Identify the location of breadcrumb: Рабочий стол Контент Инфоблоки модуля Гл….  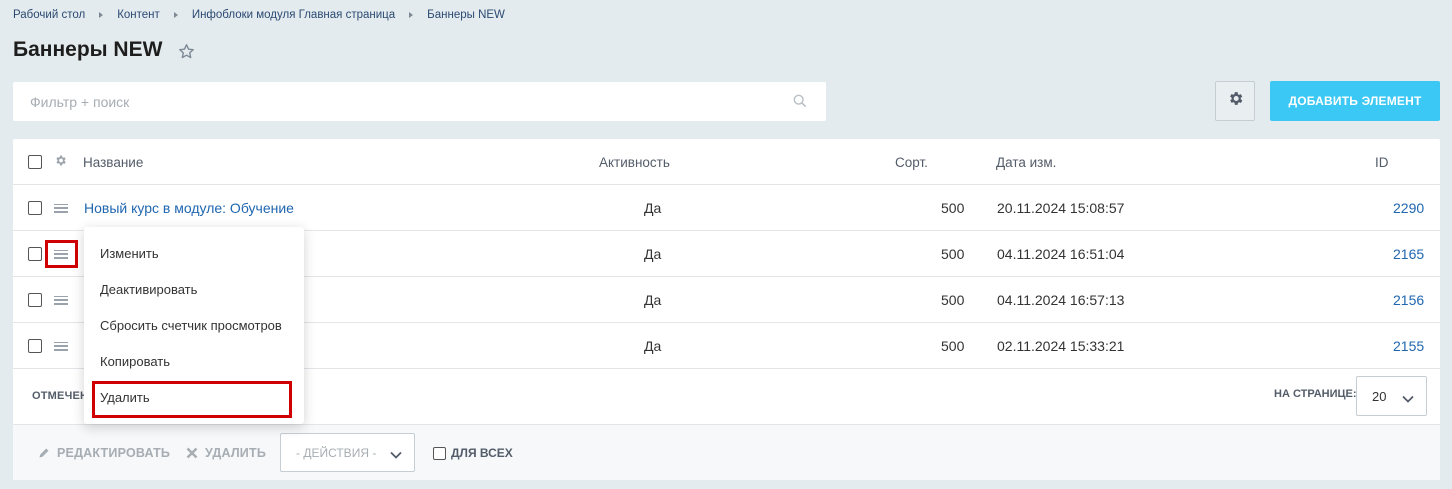
(259, 15).